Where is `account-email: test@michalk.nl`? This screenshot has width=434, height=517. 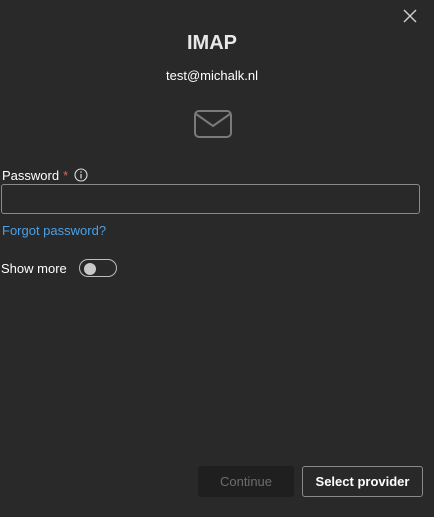
account-email: test@michalk.nl is located at coordinates (212, 75).